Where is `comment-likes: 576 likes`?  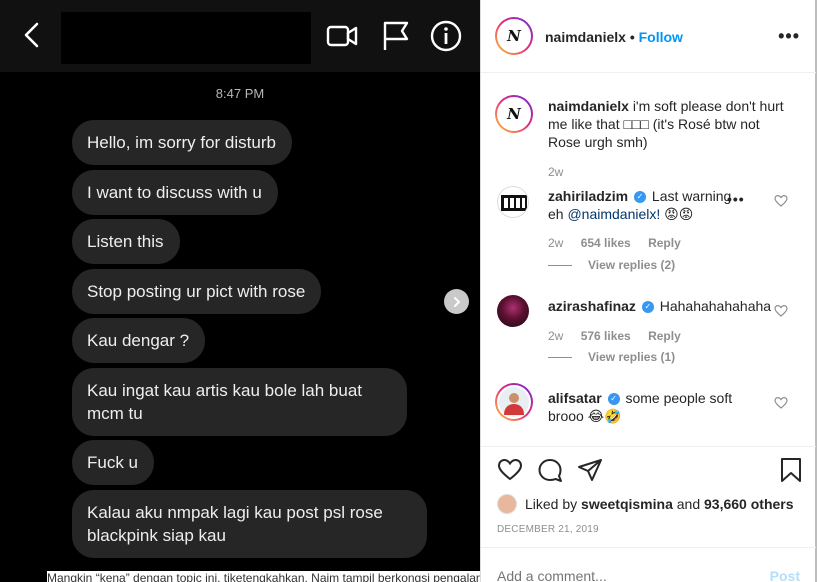
comment-likes: 576 likes is located at coordinates (606, 336).